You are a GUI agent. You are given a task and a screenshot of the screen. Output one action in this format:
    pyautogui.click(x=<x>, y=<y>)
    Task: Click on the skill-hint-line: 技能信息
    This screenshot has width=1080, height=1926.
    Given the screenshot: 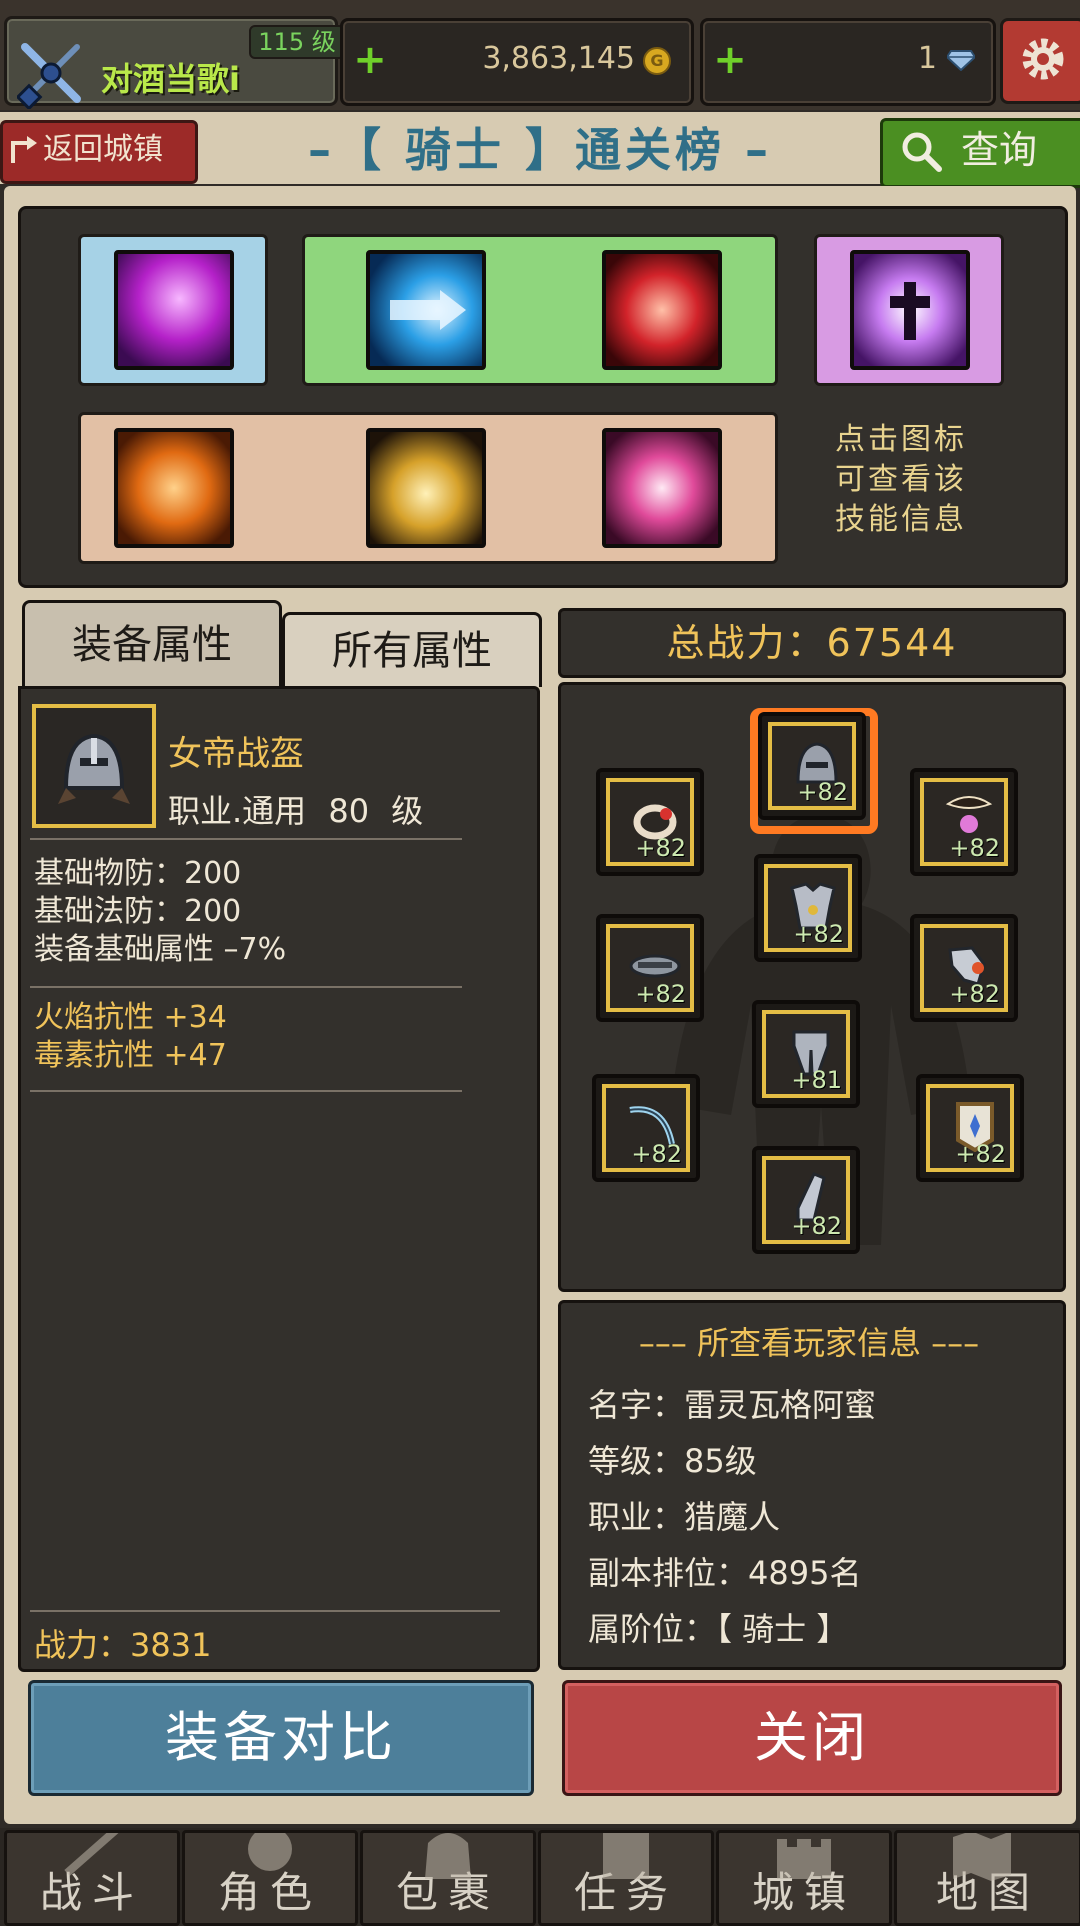 What is the action you would take?
    pyautogui.click(x=901, y=519)
    